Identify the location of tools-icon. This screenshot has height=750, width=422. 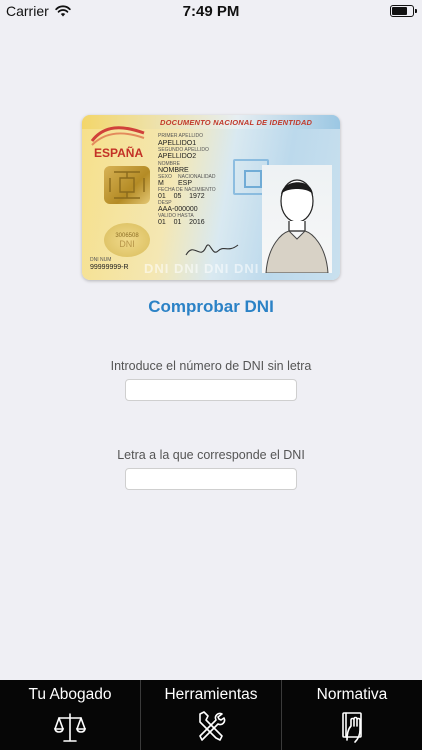
(212, 726).